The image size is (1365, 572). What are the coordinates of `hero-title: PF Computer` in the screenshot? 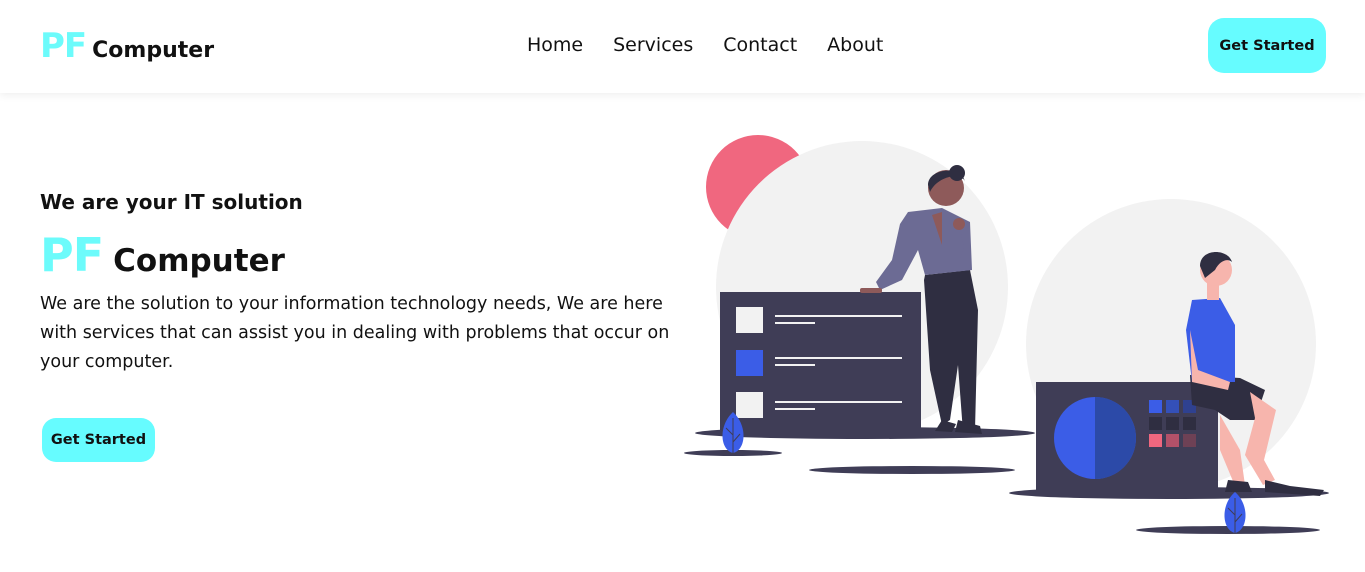 It's located at (162, 255).